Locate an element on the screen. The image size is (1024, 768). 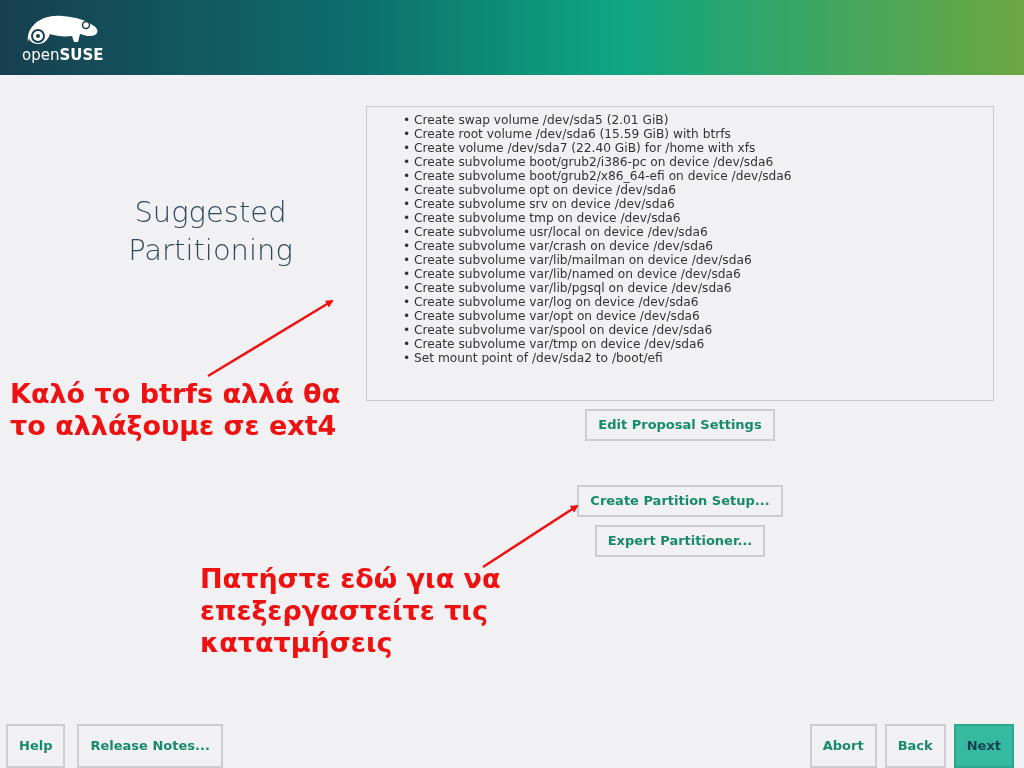
button: Back is located at coordinates (915, 746).